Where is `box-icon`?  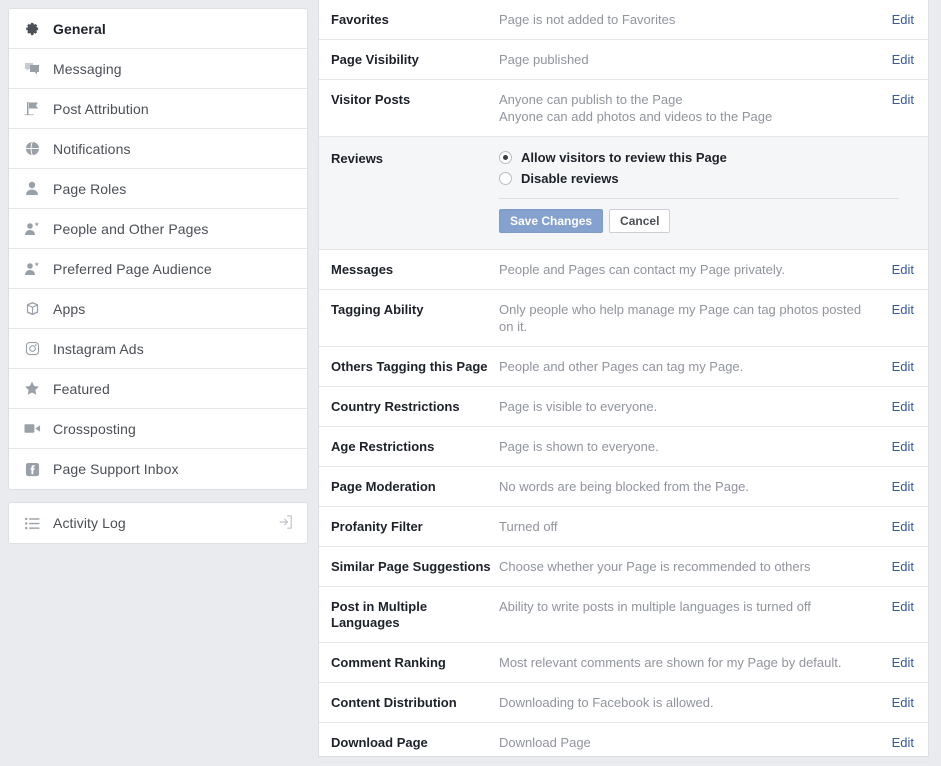 box-icon is located at coordinates (32, 309).